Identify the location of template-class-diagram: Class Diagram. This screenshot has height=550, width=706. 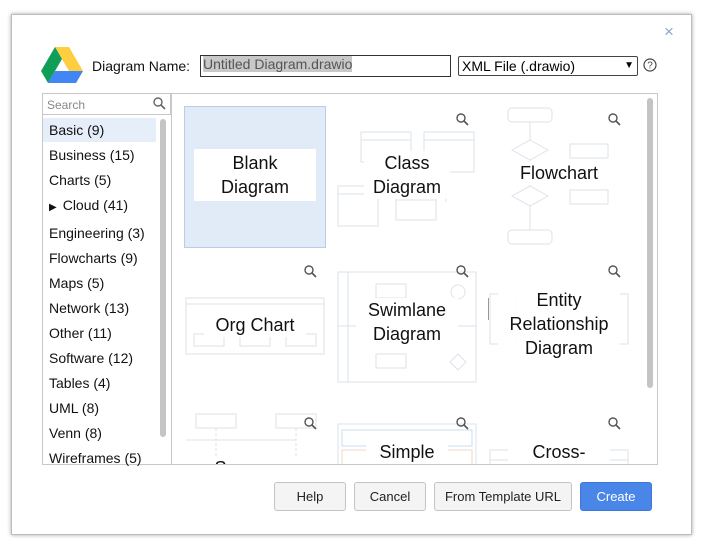
(407, 177).